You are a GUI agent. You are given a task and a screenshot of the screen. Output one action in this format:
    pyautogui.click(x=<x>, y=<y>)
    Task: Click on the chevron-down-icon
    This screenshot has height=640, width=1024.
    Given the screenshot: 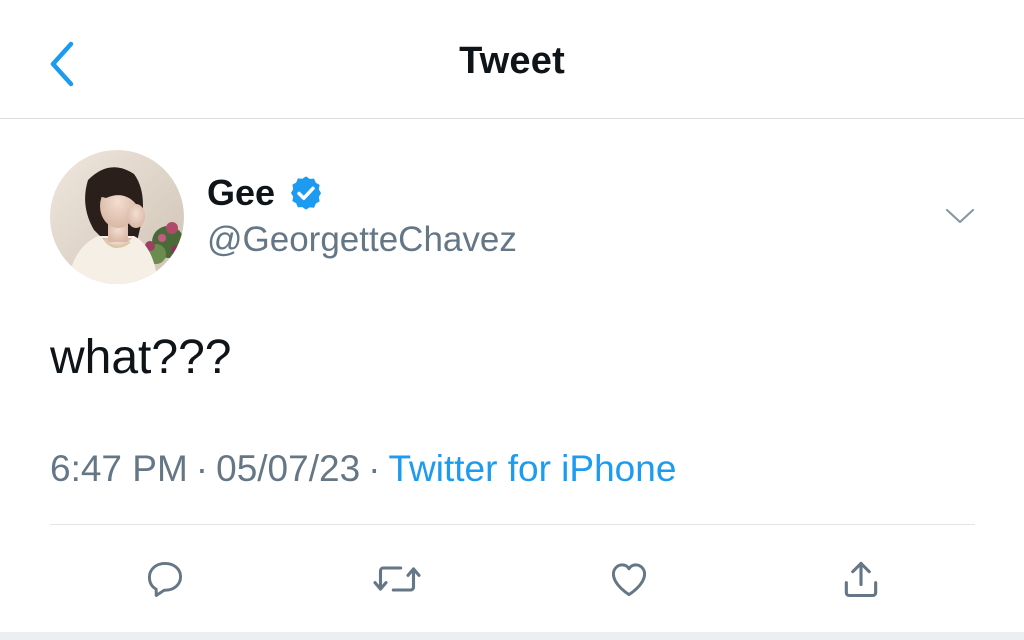 What is the action you would take?
    pyautogui.click(x=960, y=216)
    